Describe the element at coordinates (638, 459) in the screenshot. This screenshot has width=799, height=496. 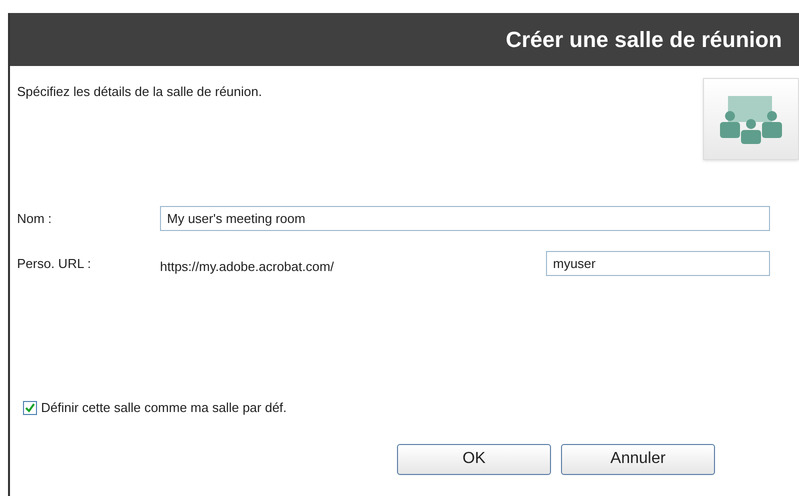
I see `cancel-button: Annuler` at that location.